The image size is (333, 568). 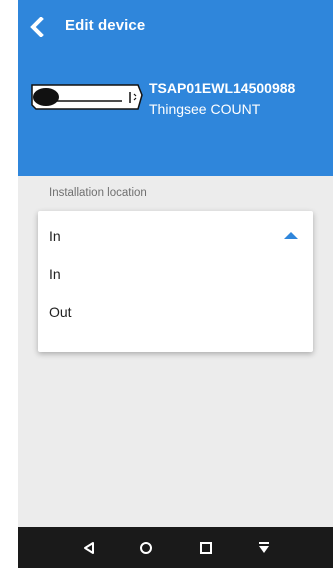 I want to click on chevron-left-icon, so click(x=37, y=27).